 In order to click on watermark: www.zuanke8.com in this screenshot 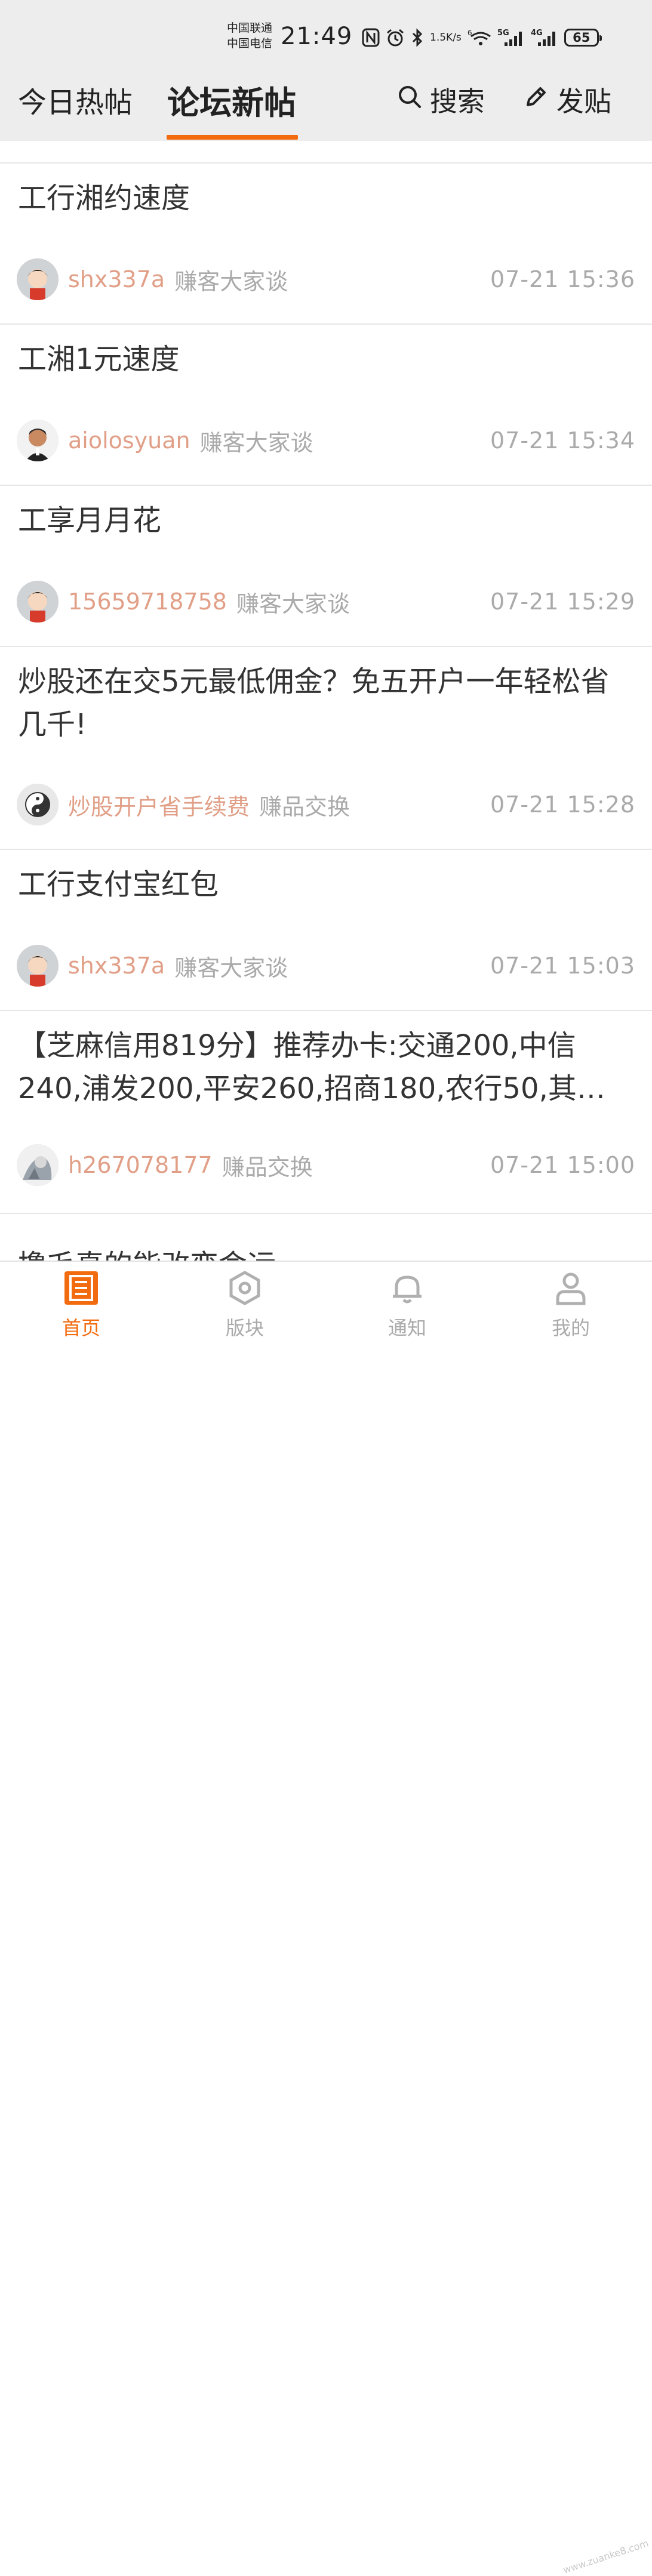, I will do `click(605, 2556)`.